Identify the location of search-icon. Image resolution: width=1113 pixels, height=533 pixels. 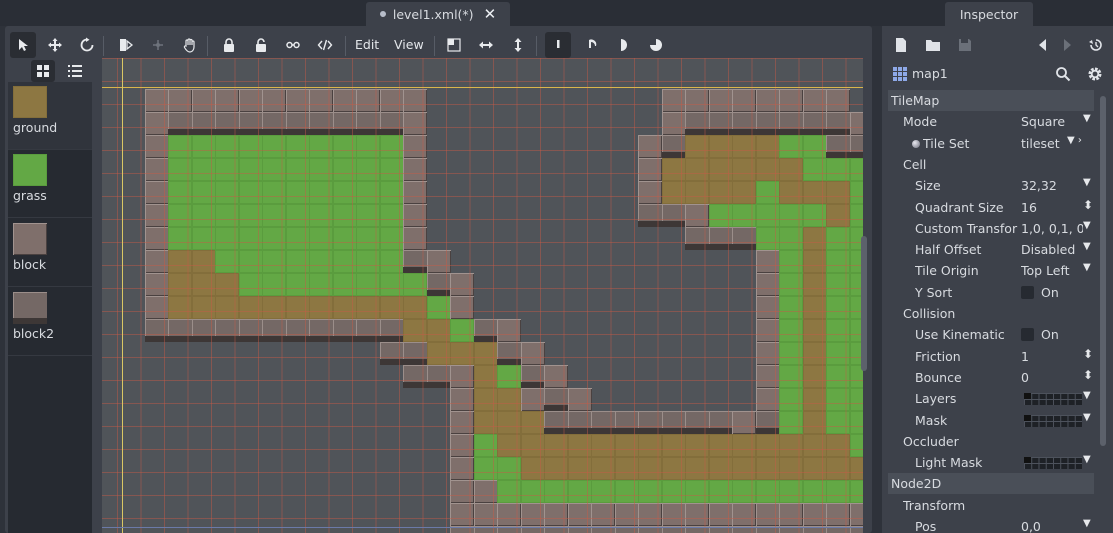
(1063, 74).